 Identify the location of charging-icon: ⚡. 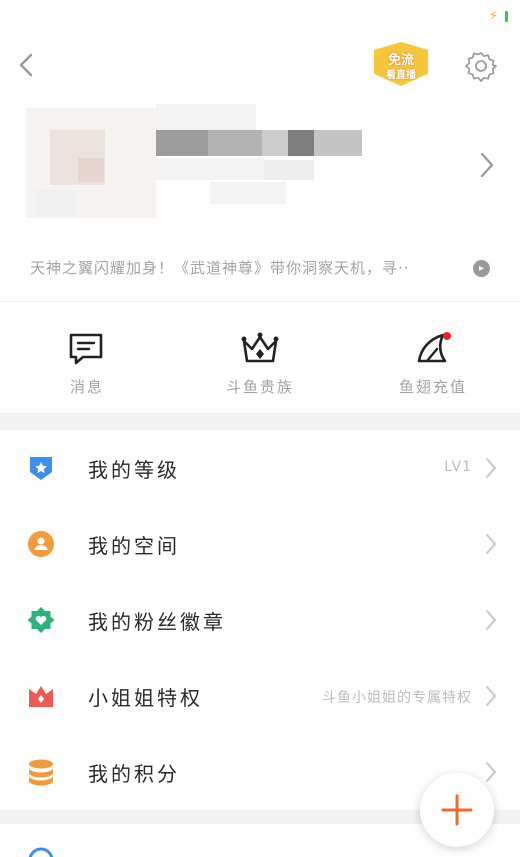
(493, 16).